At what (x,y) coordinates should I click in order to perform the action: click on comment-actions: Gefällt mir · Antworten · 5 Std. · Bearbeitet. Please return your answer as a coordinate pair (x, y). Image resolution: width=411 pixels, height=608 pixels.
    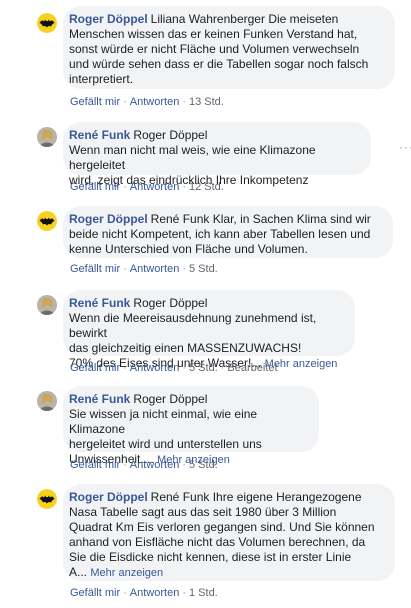
    Looking at the image, I should click on (174, 368).